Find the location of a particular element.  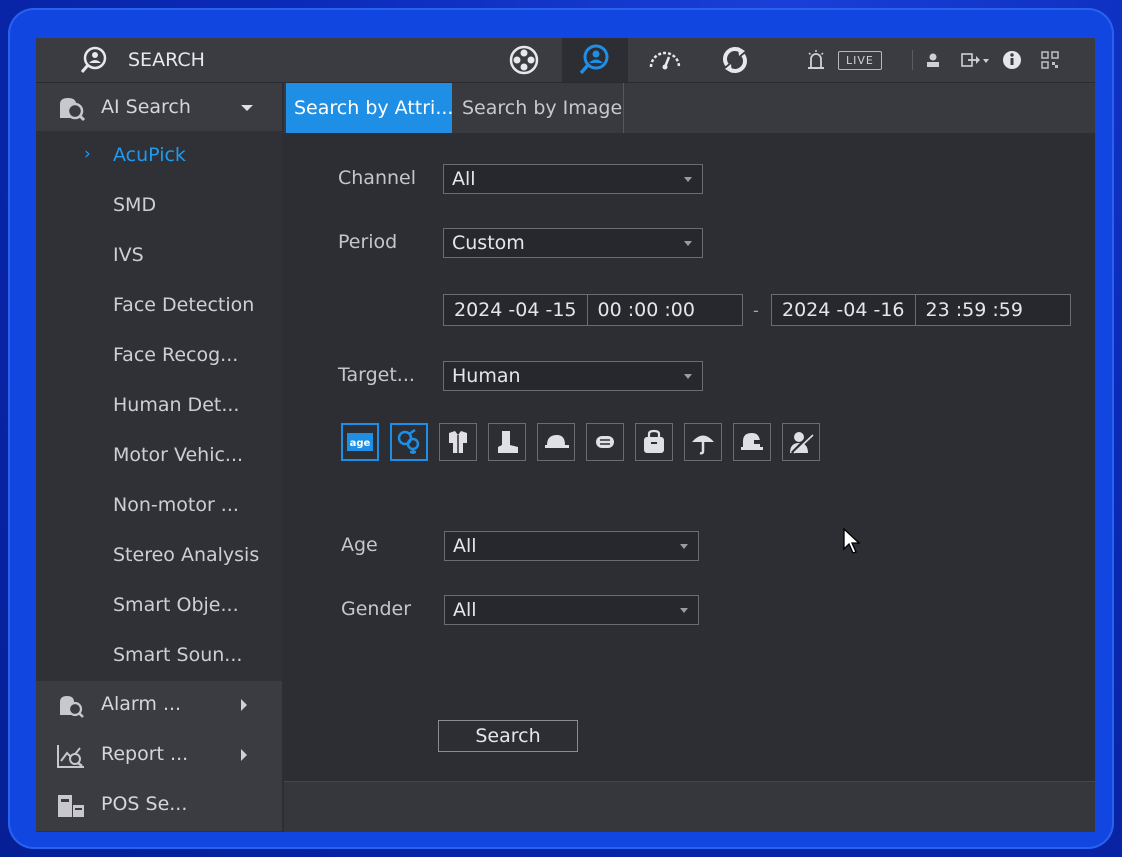

age-icon: age is located at coordinates (360, 442).